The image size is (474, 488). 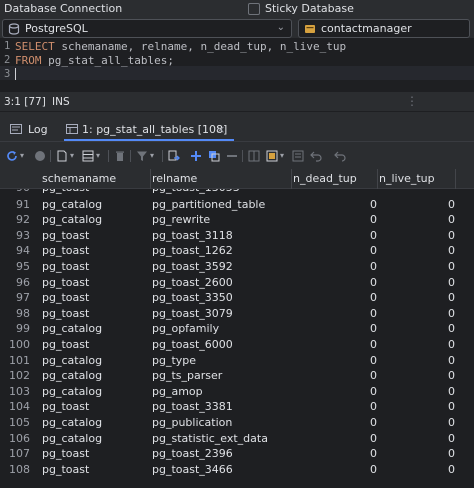 I want to click on column-header-schemaname: schemaname, so click(x=79, y=178).